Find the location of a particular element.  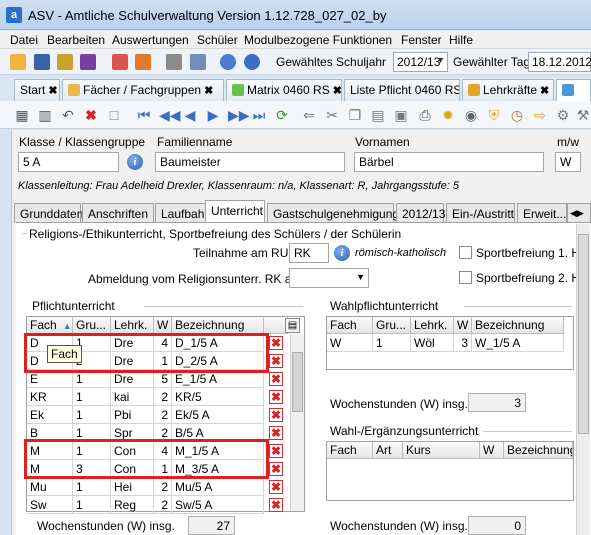

pflicht-scrollbar is located at coordinates (297, 422).